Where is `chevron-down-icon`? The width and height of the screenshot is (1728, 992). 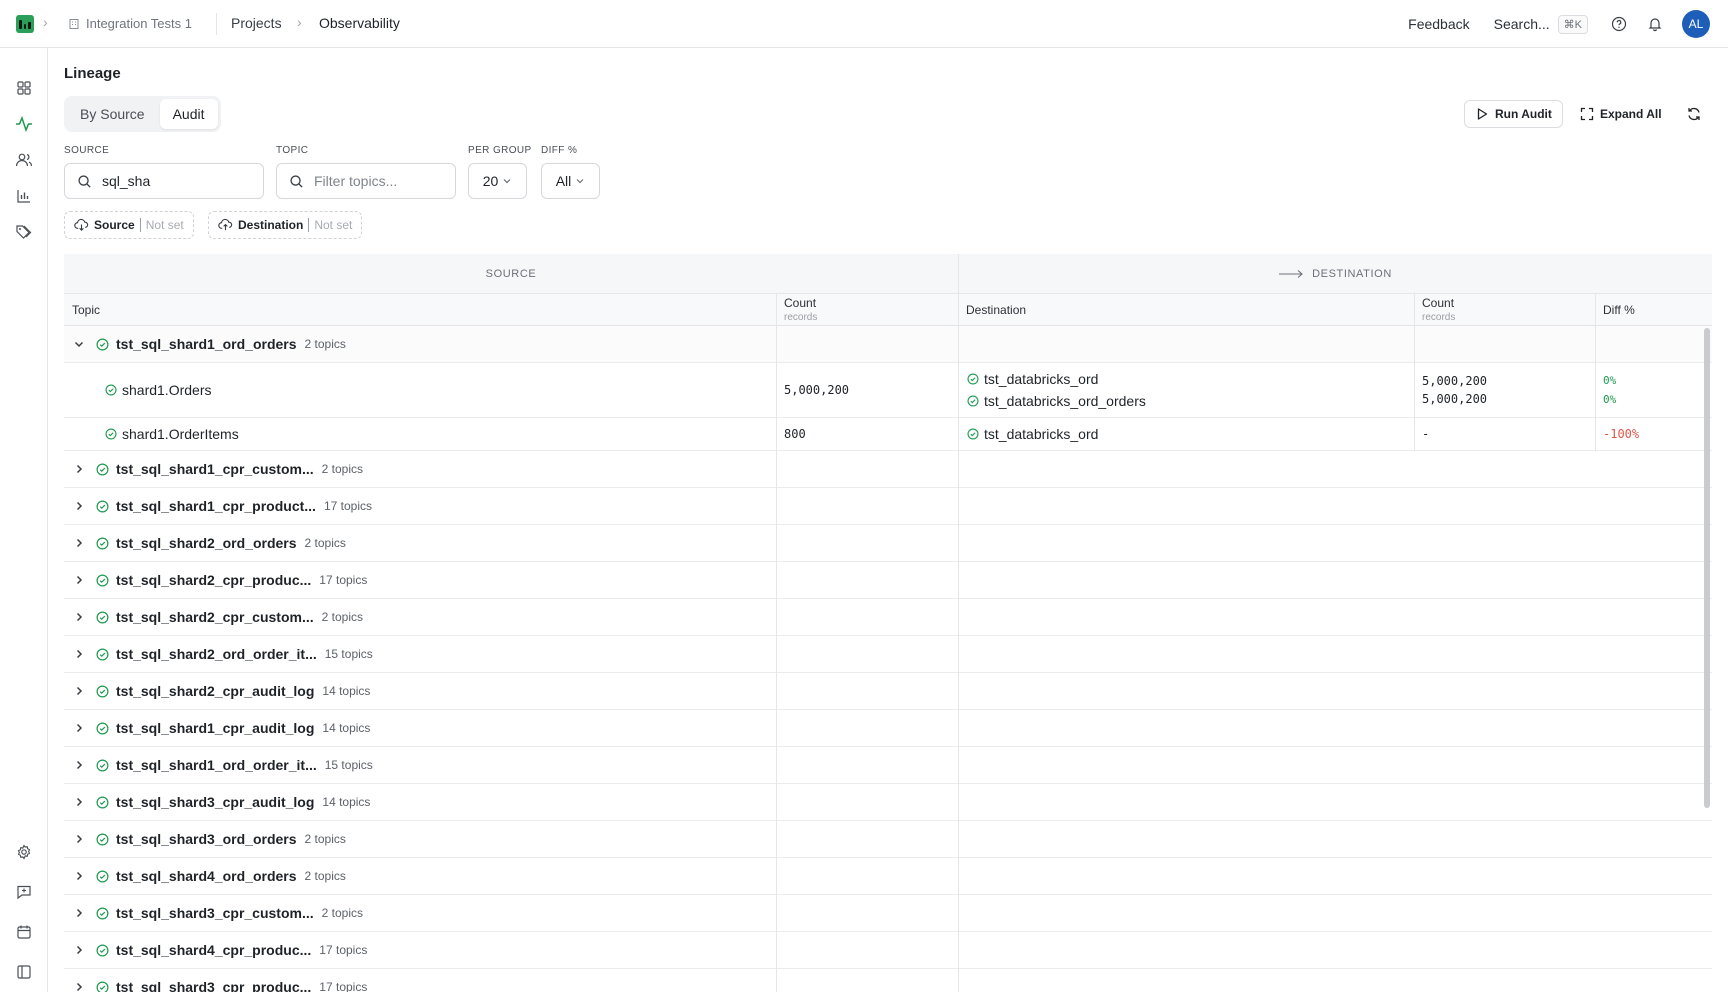 chevron-down-icon is located at coordinates (79, 344).